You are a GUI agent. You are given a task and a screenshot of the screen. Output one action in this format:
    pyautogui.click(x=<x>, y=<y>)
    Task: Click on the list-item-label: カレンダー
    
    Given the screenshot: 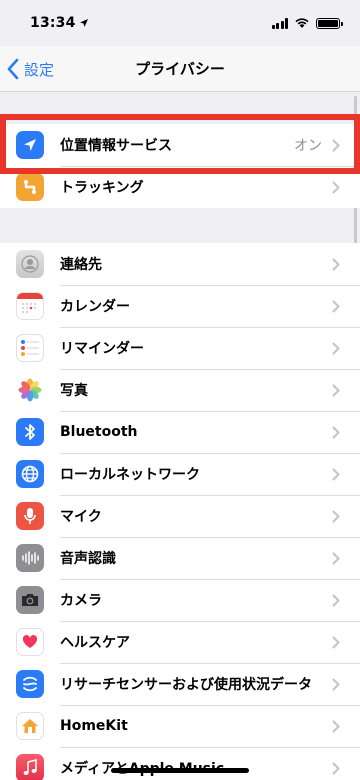 What is the action you would take?
    pyautogui.click(x=95, y=307)
    